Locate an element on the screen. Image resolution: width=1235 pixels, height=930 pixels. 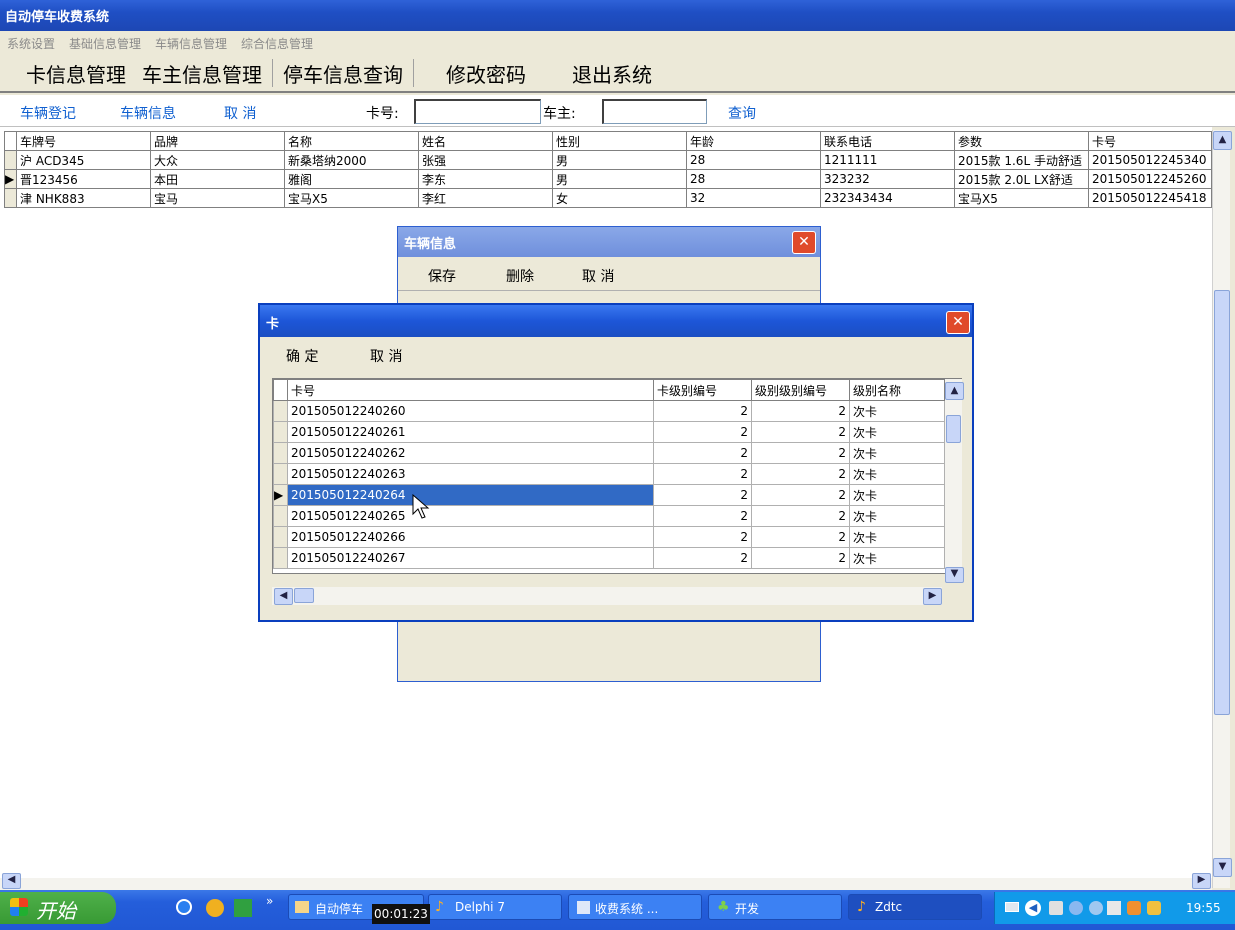
table-row: 201505012240262 2 2 次卡 is located at coordinates (609, 453).